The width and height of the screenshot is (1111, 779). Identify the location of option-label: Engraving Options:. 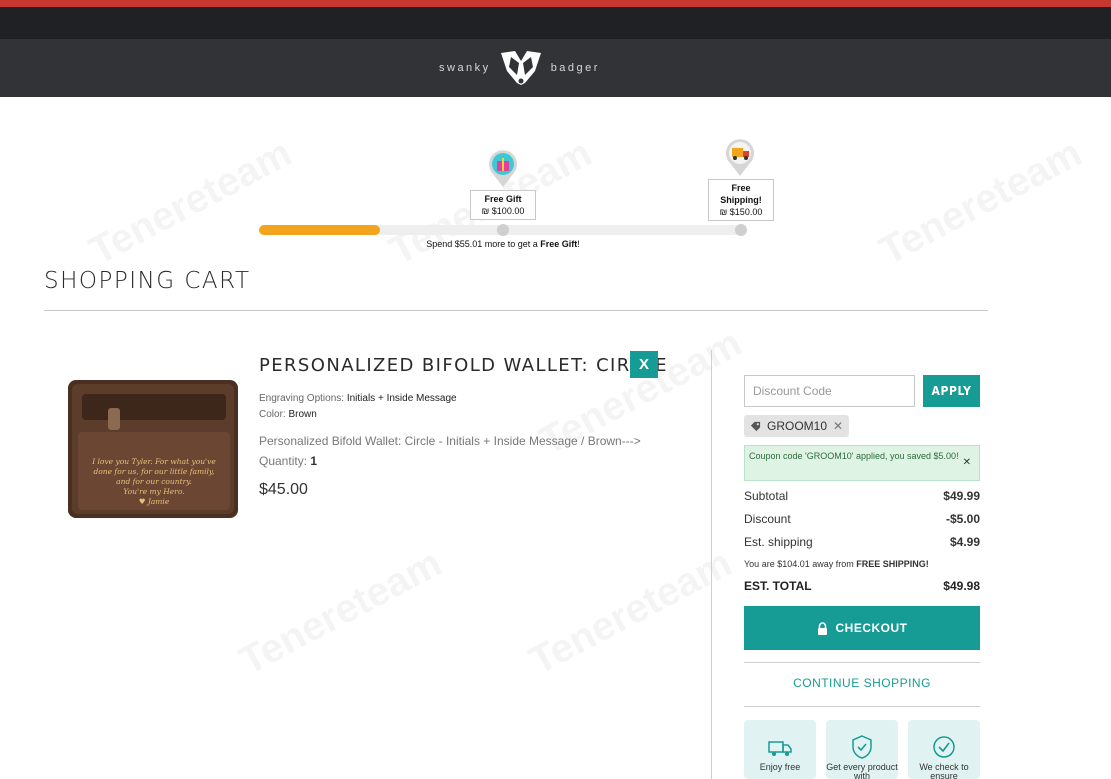
(303, 398).